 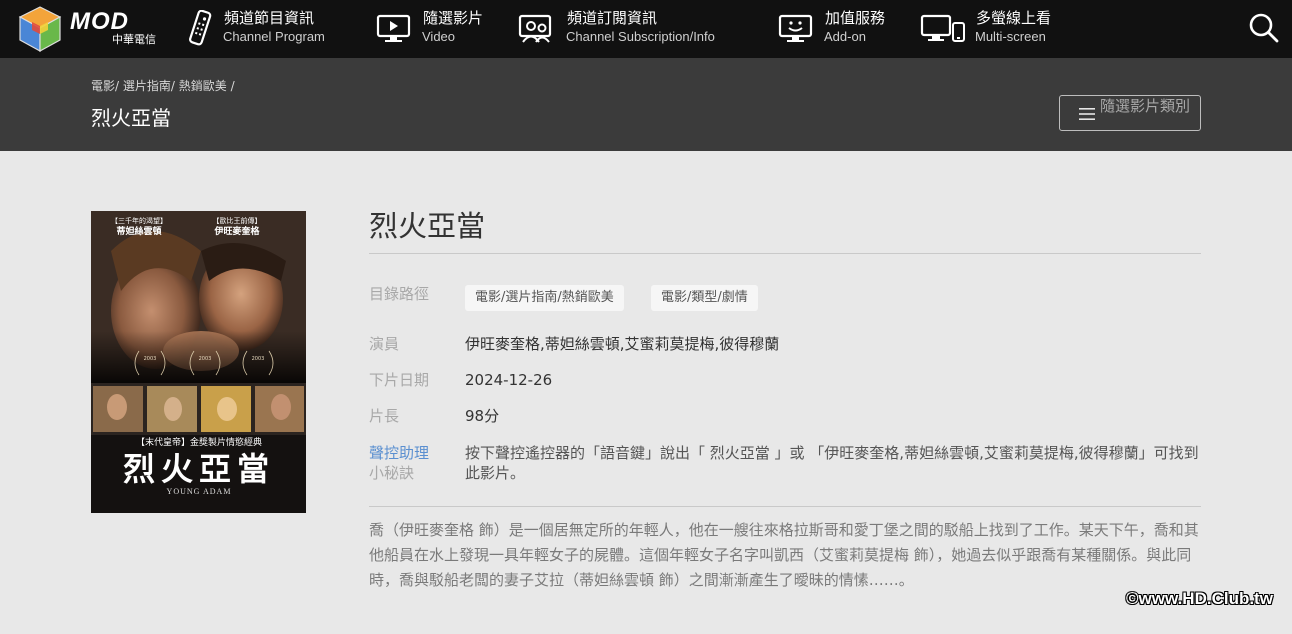 What do you see at coordinates (399, 294) in the screenshot?
I see `path-label: 目錄路徑` at bounding box center [399, 294].